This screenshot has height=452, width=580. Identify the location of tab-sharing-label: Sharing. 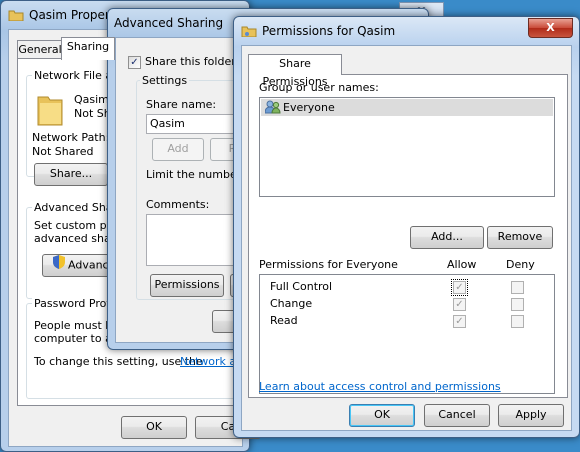
(88, 46).